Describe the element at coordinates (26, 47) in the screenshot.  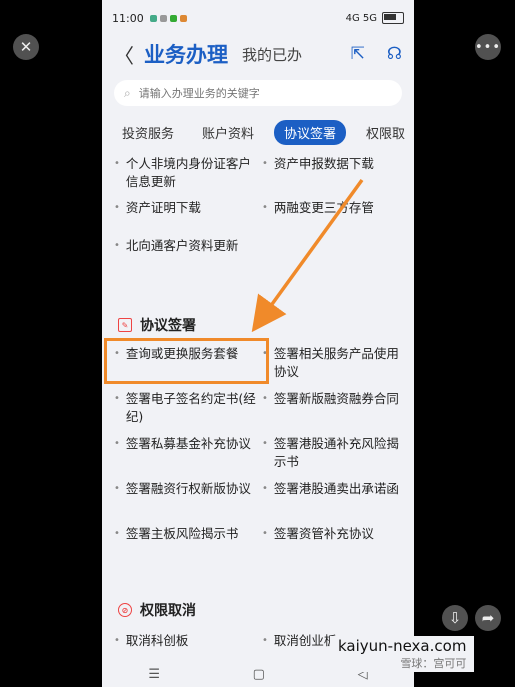
I see `close-button: ✕` at that location.